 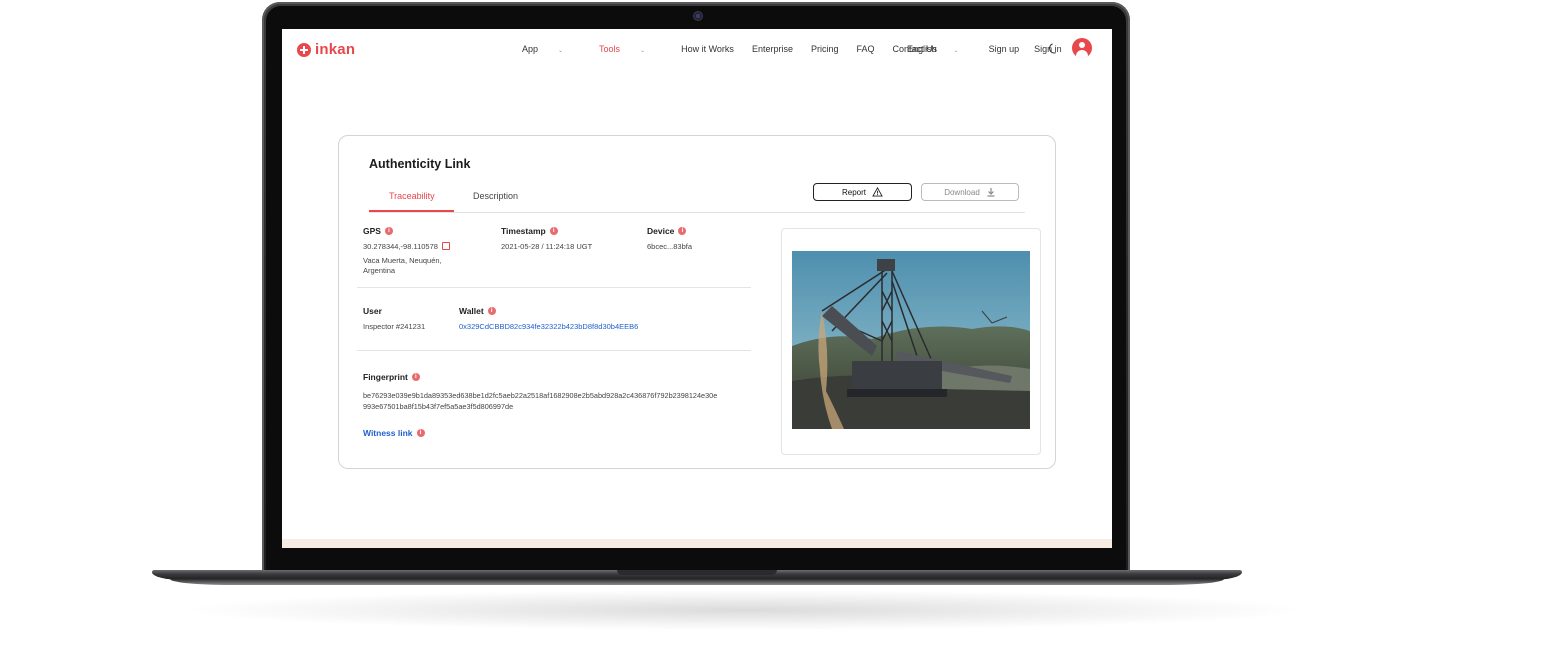 I want to click on download-label: Download, so click(x=962, y=192).